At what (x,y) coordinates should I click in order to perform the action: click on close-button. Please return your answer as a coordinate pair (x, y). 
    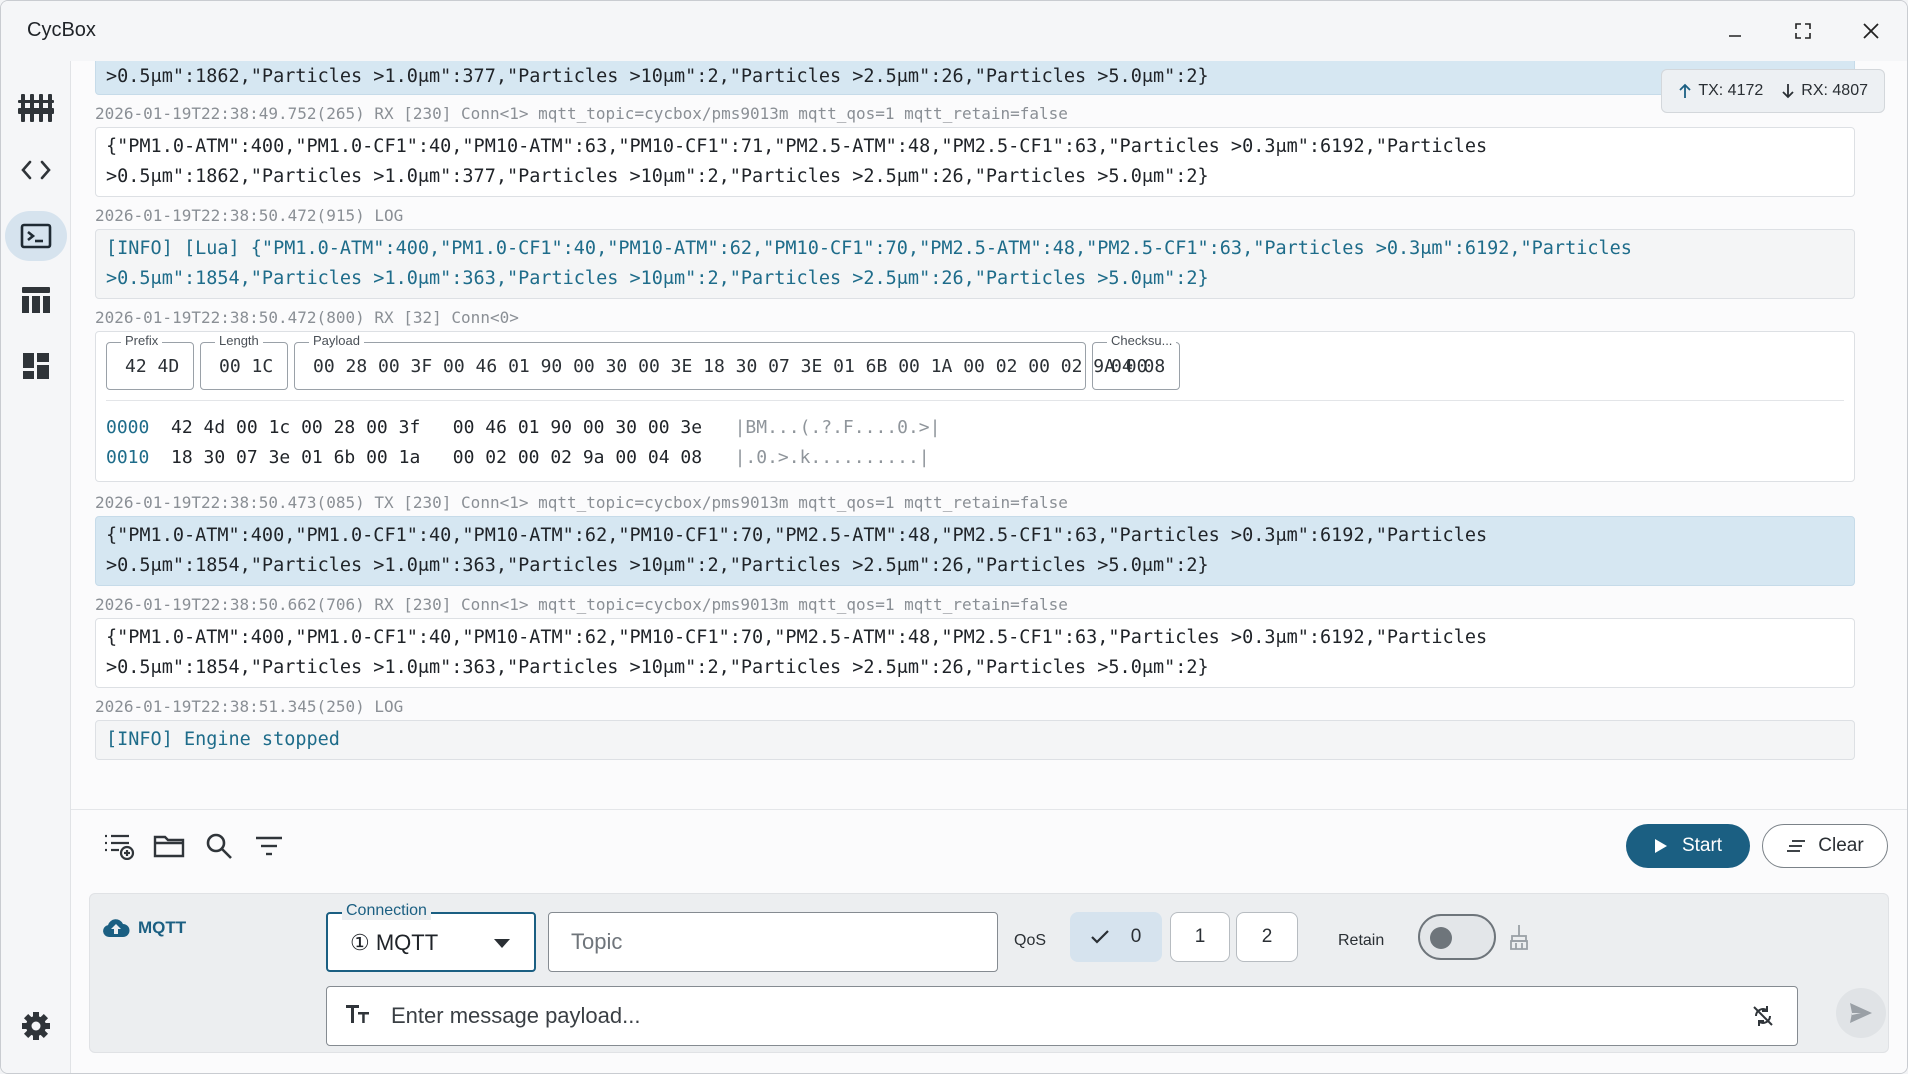
    Looking at the image, I should click on (1871, 31).